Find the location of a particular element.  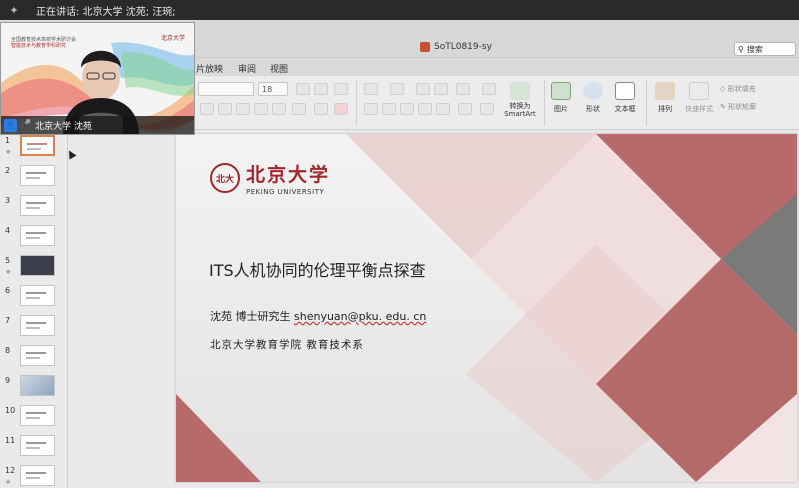

decrease-font-icon is located at coordinates (321, 89).